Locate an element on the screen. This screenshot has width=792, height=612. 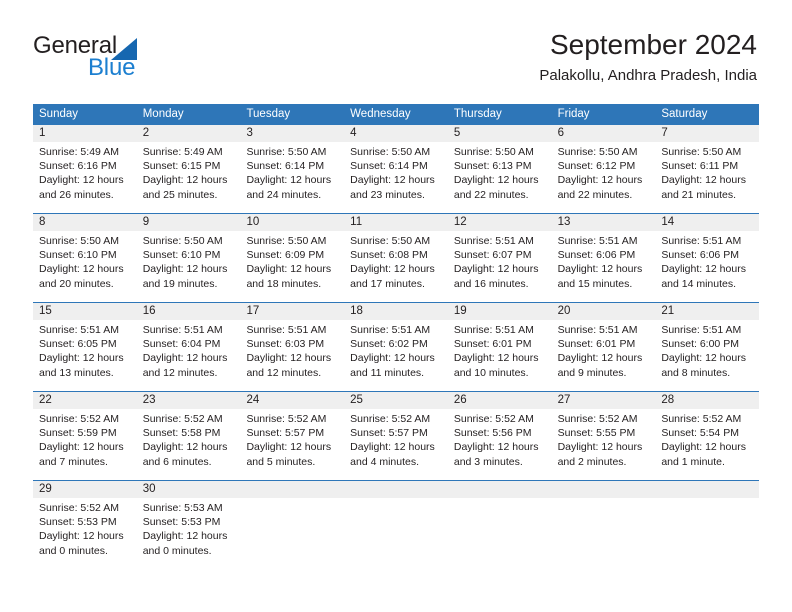
day-number: 8 is located at coordinates (85, 222).